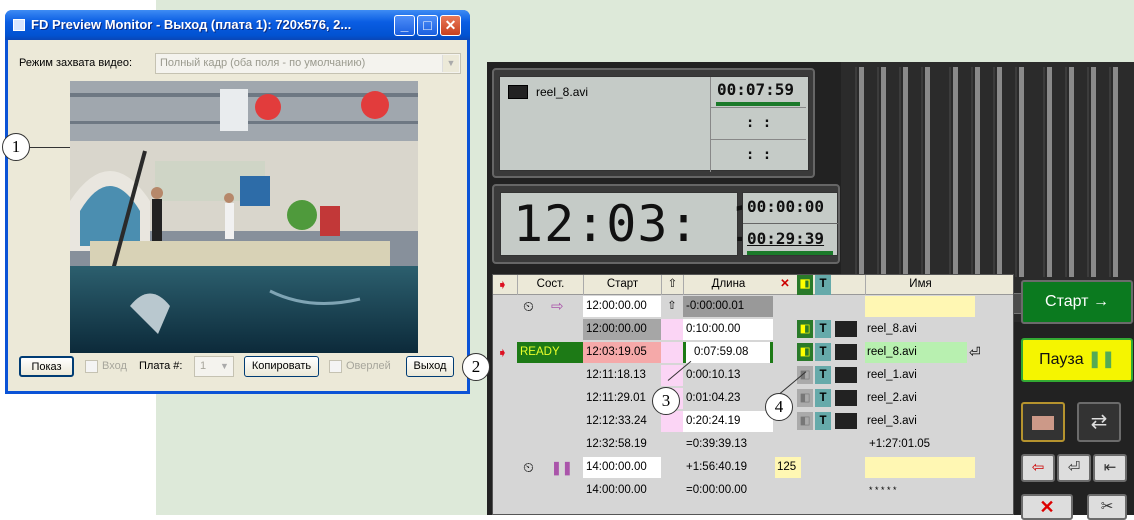  What do you see at coordinates (19, 25) in the screenshot?
I see `app-icon` at bounding box center [19, 25].